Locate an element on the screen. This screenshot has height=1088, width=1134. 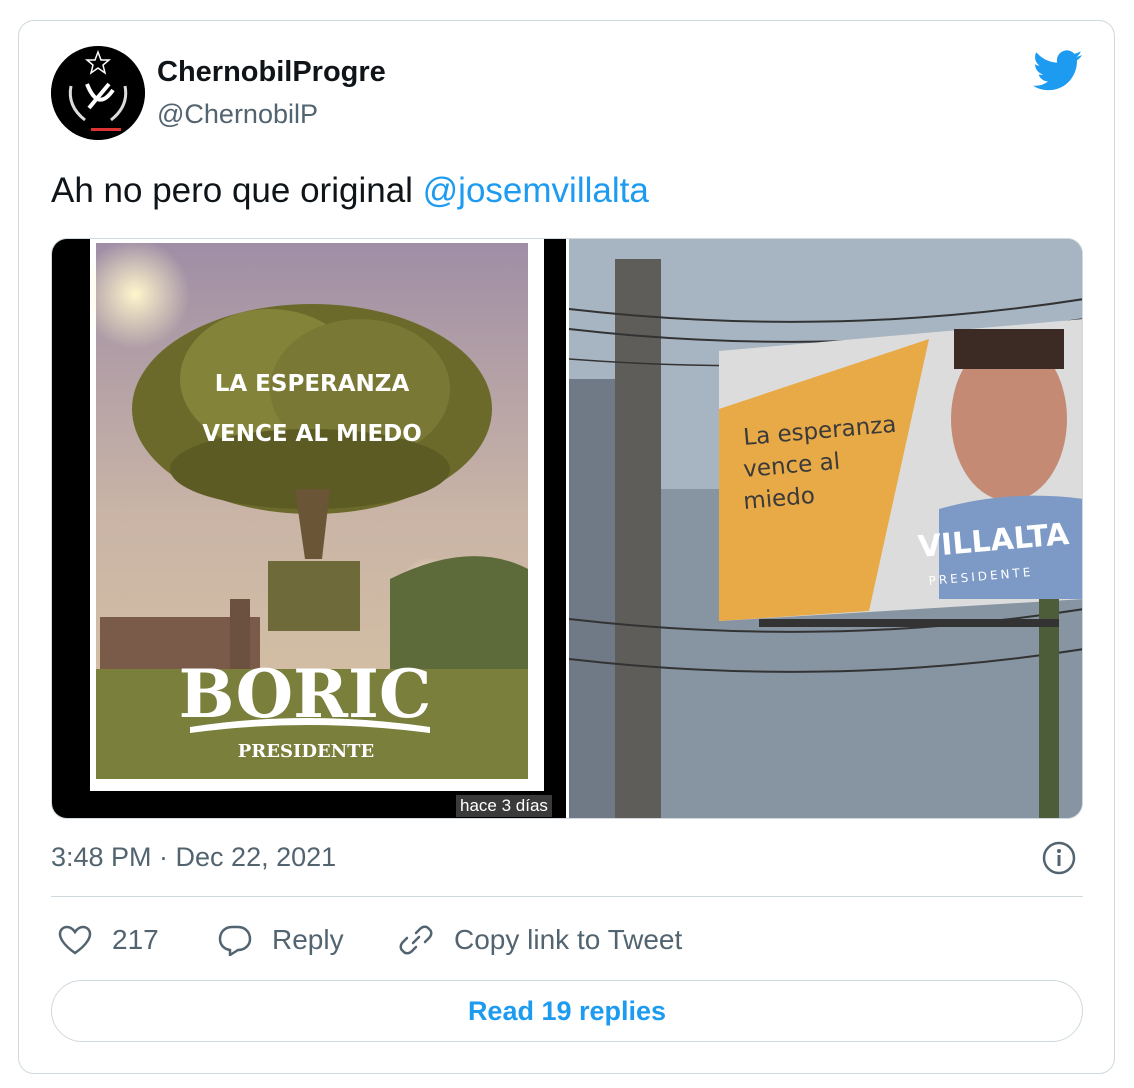
reply-button: Reply is located at coordinates (281, 940).